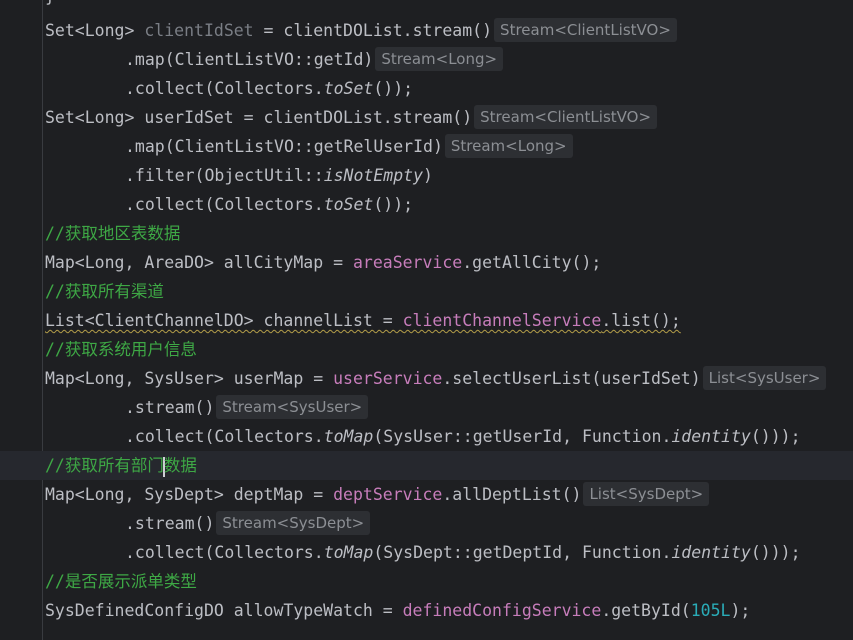 Image resolution: width=853 pixels, height=640 pixels. What do you see at coordinates (388, 494) in the screenshot?
I see `code-token: deptService` at bounding box center [388, 494].